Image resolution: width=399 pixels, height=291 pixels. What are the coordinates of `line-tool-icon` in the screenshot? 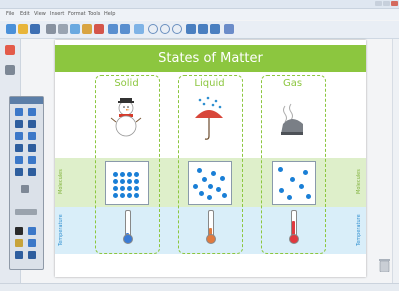 It's located at (32, 136).